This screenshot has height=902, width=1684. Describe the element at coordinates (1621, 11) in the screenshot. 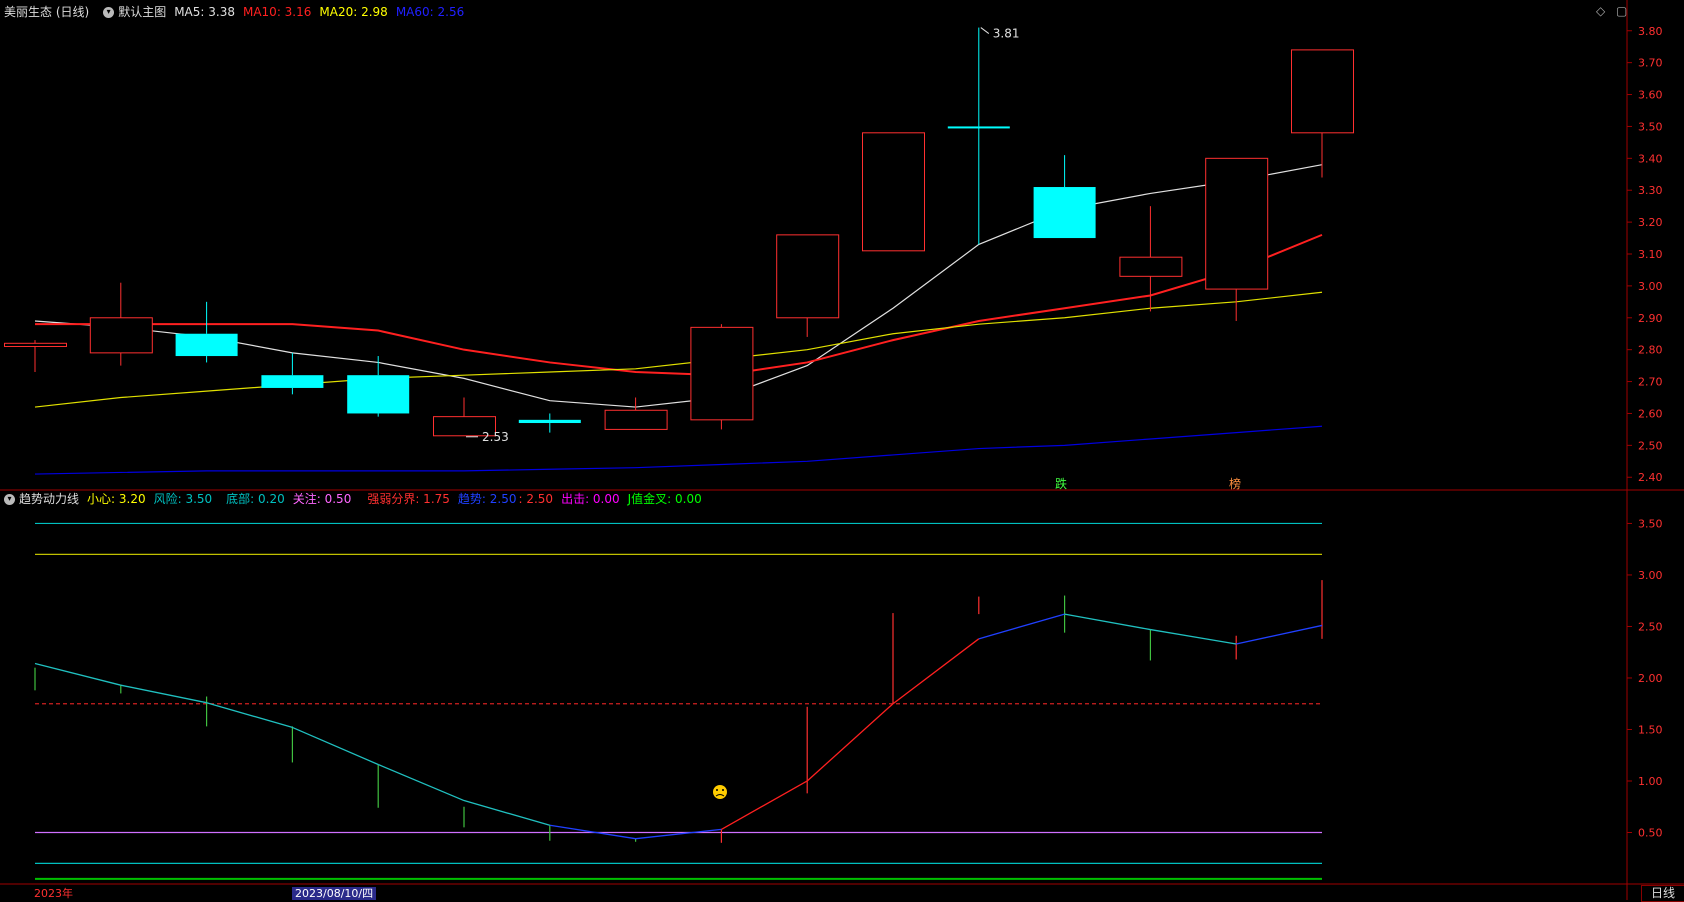

I see `restore-icon: ▢` at that location.